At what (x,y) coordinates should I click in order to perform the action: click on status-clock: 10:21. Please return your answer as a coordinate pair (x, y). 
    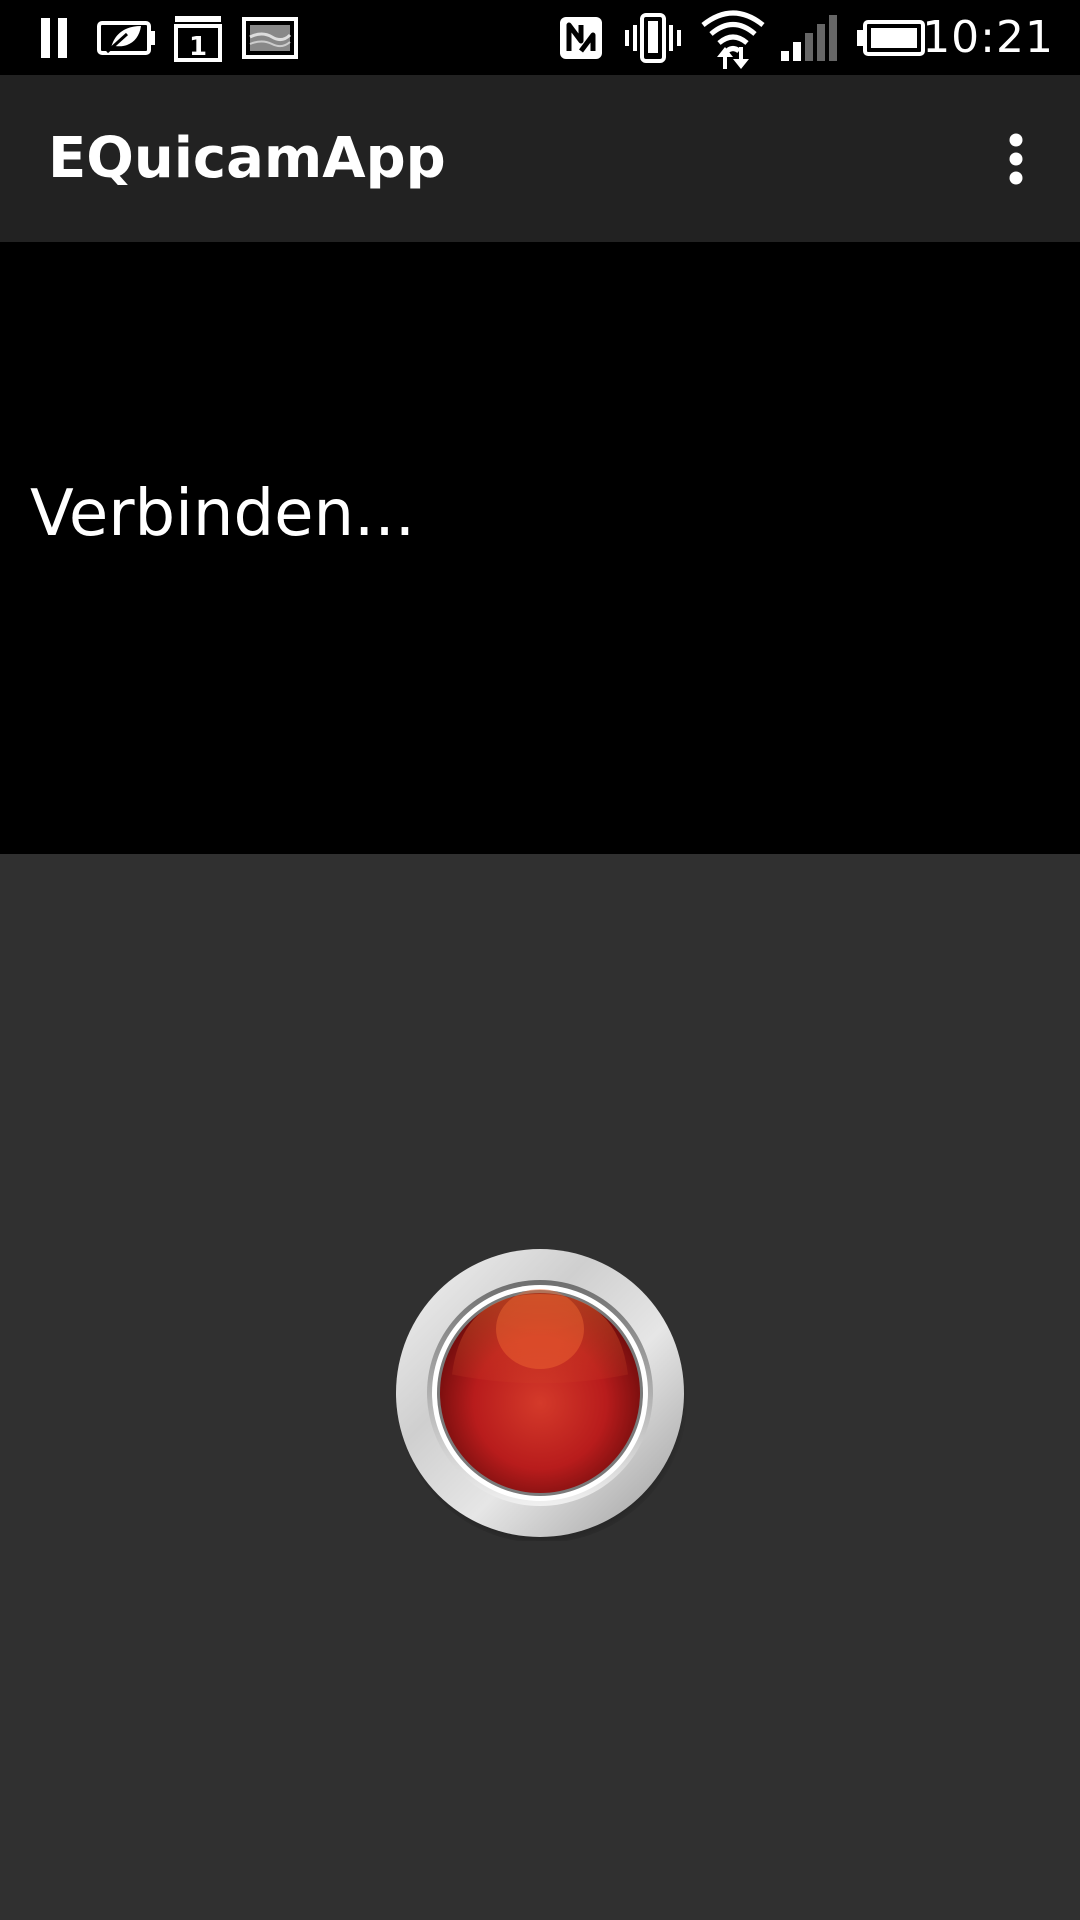
    Looking at the image, I should click on (988, 37).